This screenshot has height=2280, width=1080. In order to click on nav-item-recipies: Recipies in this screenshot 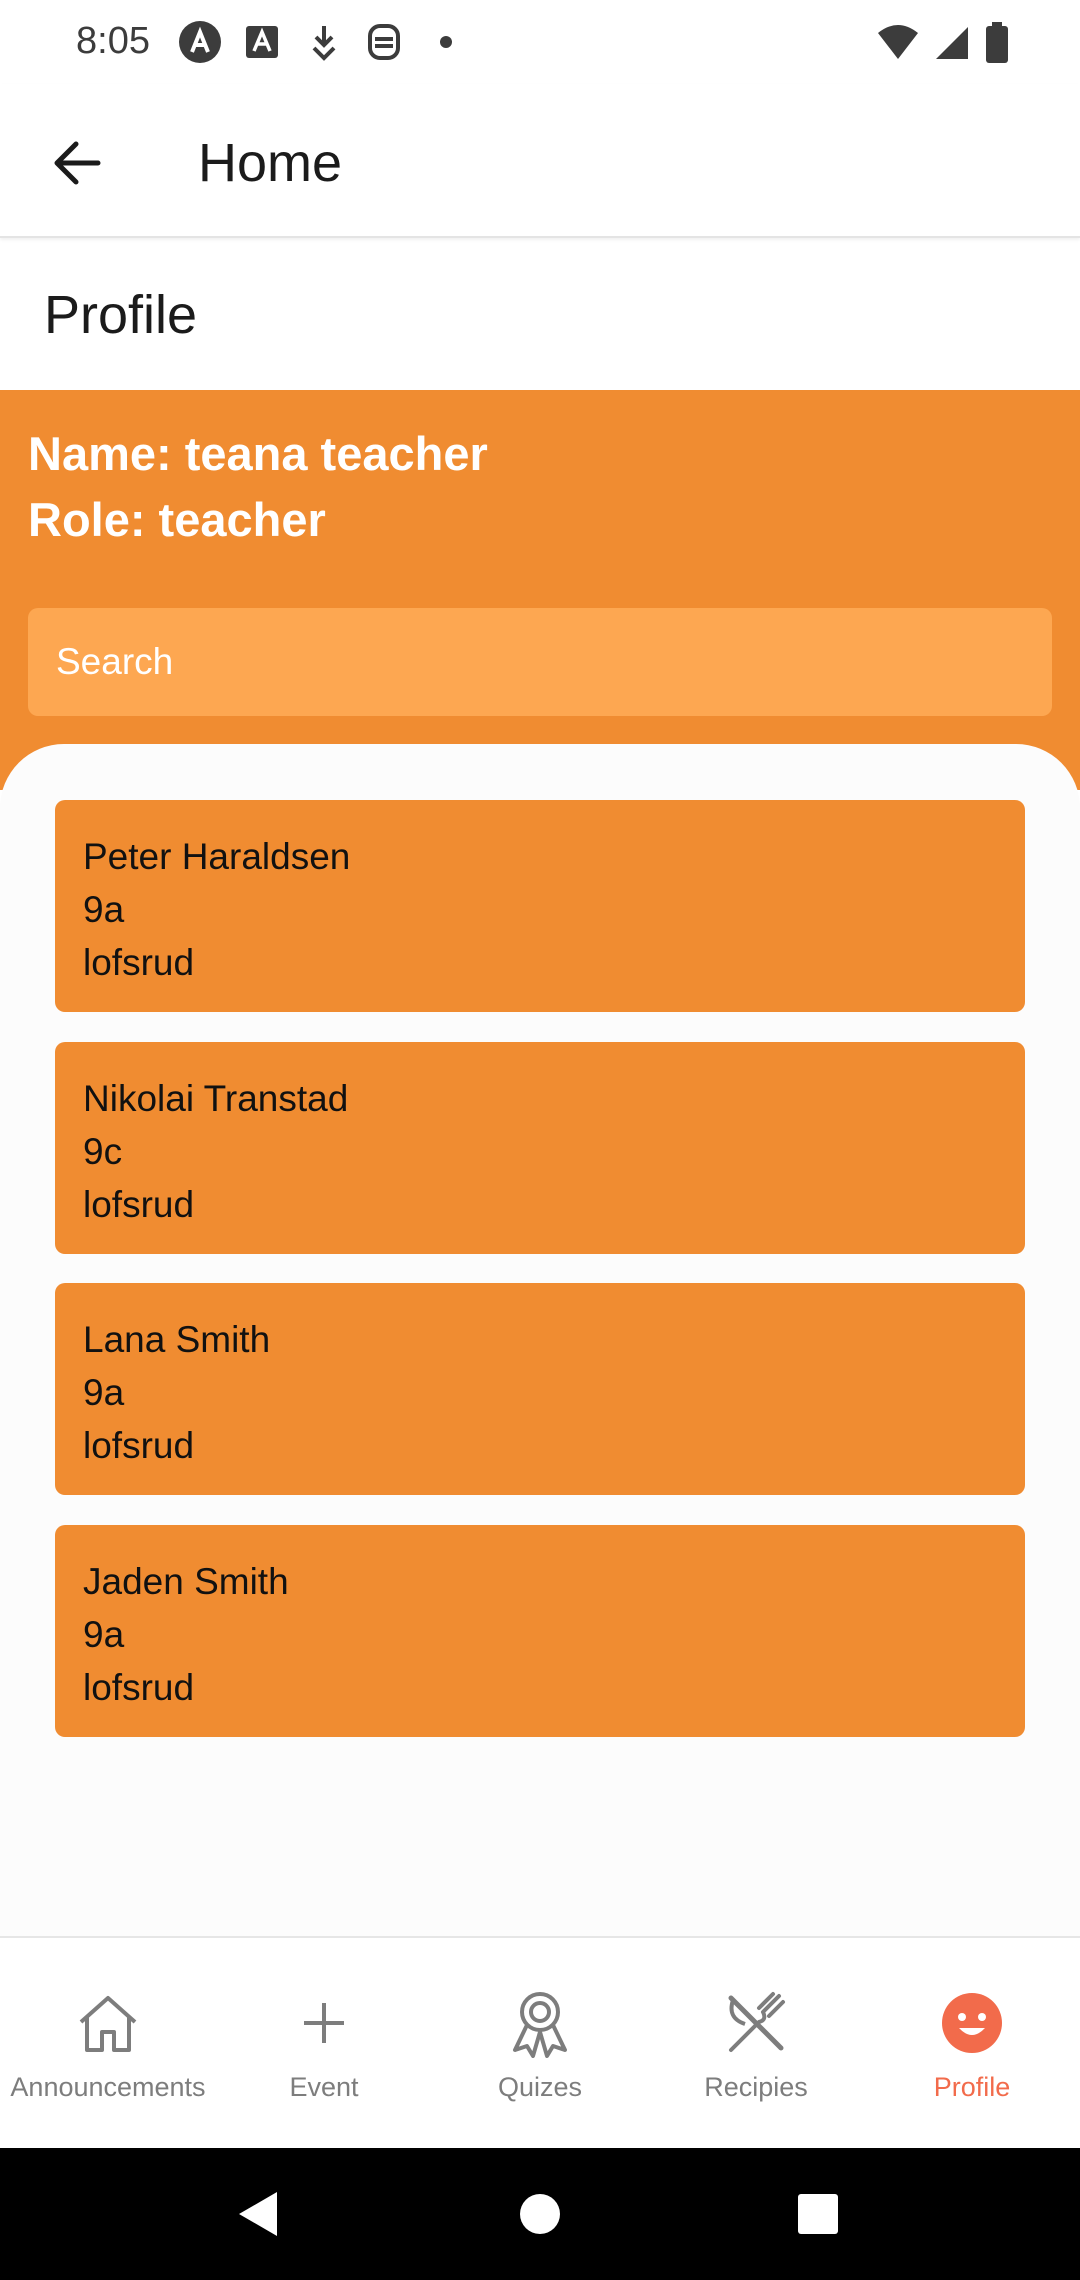, I will do `click(756, 2044)`.